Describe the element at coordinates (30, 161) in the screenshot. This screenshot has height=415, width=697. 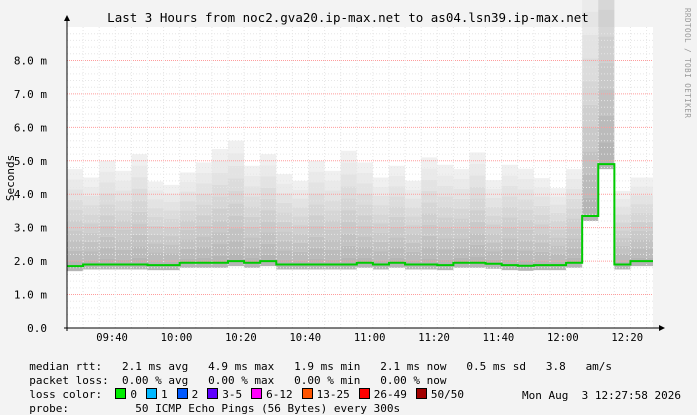
I see `y-tick-label: 5.0 m` at that location.